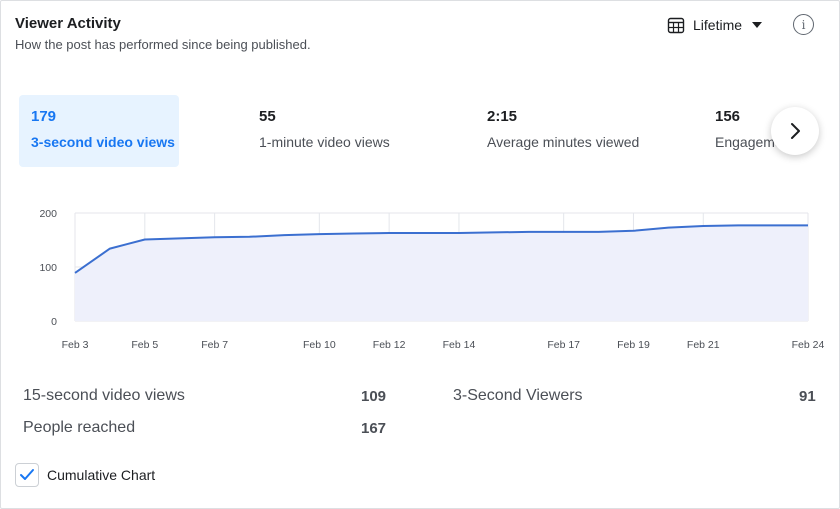 The image size is (840, 509). Describe the element at coordinates (563, 345) in the screenshot. I see `x-tick-label: Feb 17` at that location.